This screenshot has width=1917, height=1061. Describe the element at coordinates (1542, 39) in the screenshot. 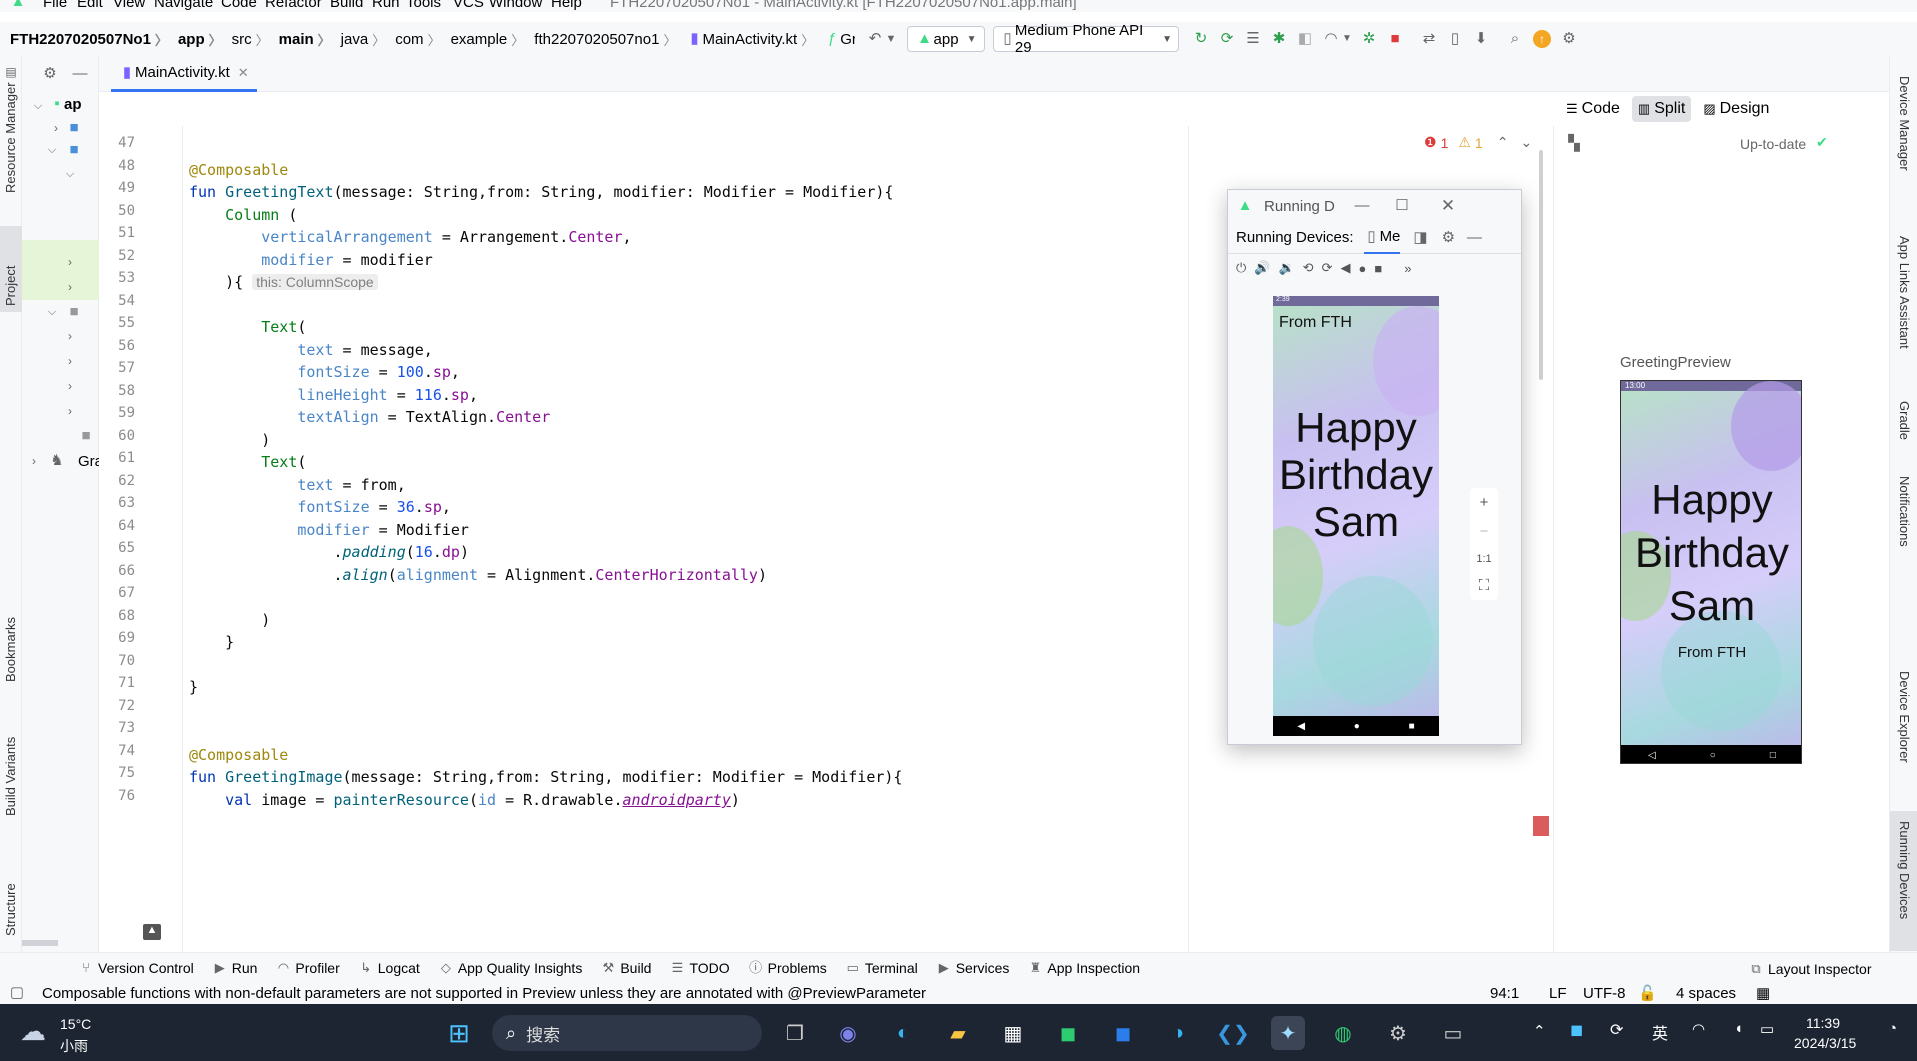

I see `update-icon: ↑` at that location.